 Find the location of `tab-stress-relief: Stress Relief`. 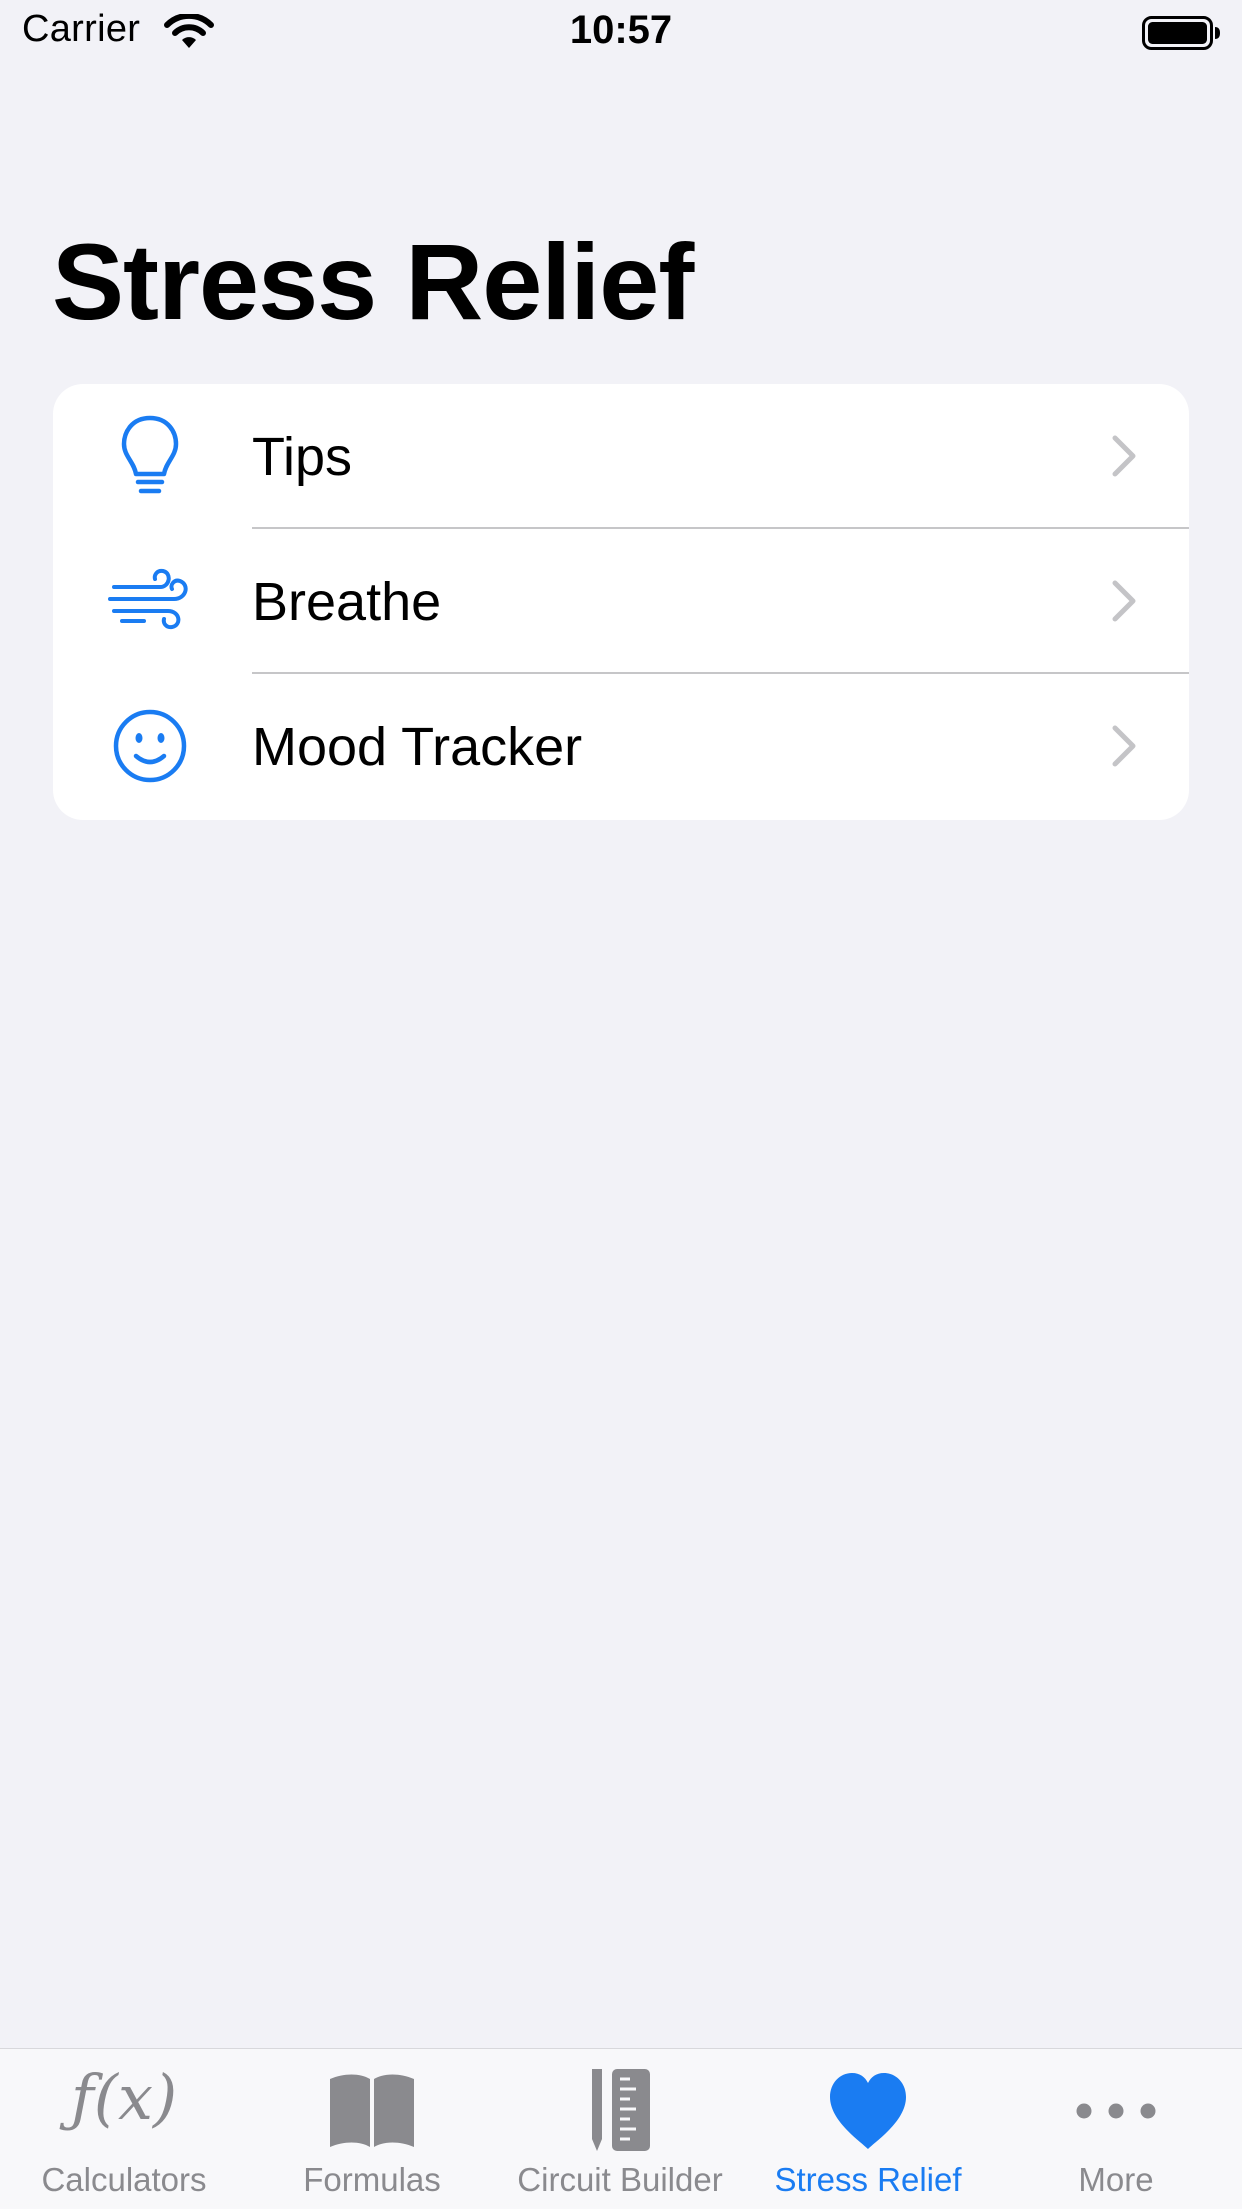

tab-stress-relief: Stress Relief is located at coordinates (868, 2129).